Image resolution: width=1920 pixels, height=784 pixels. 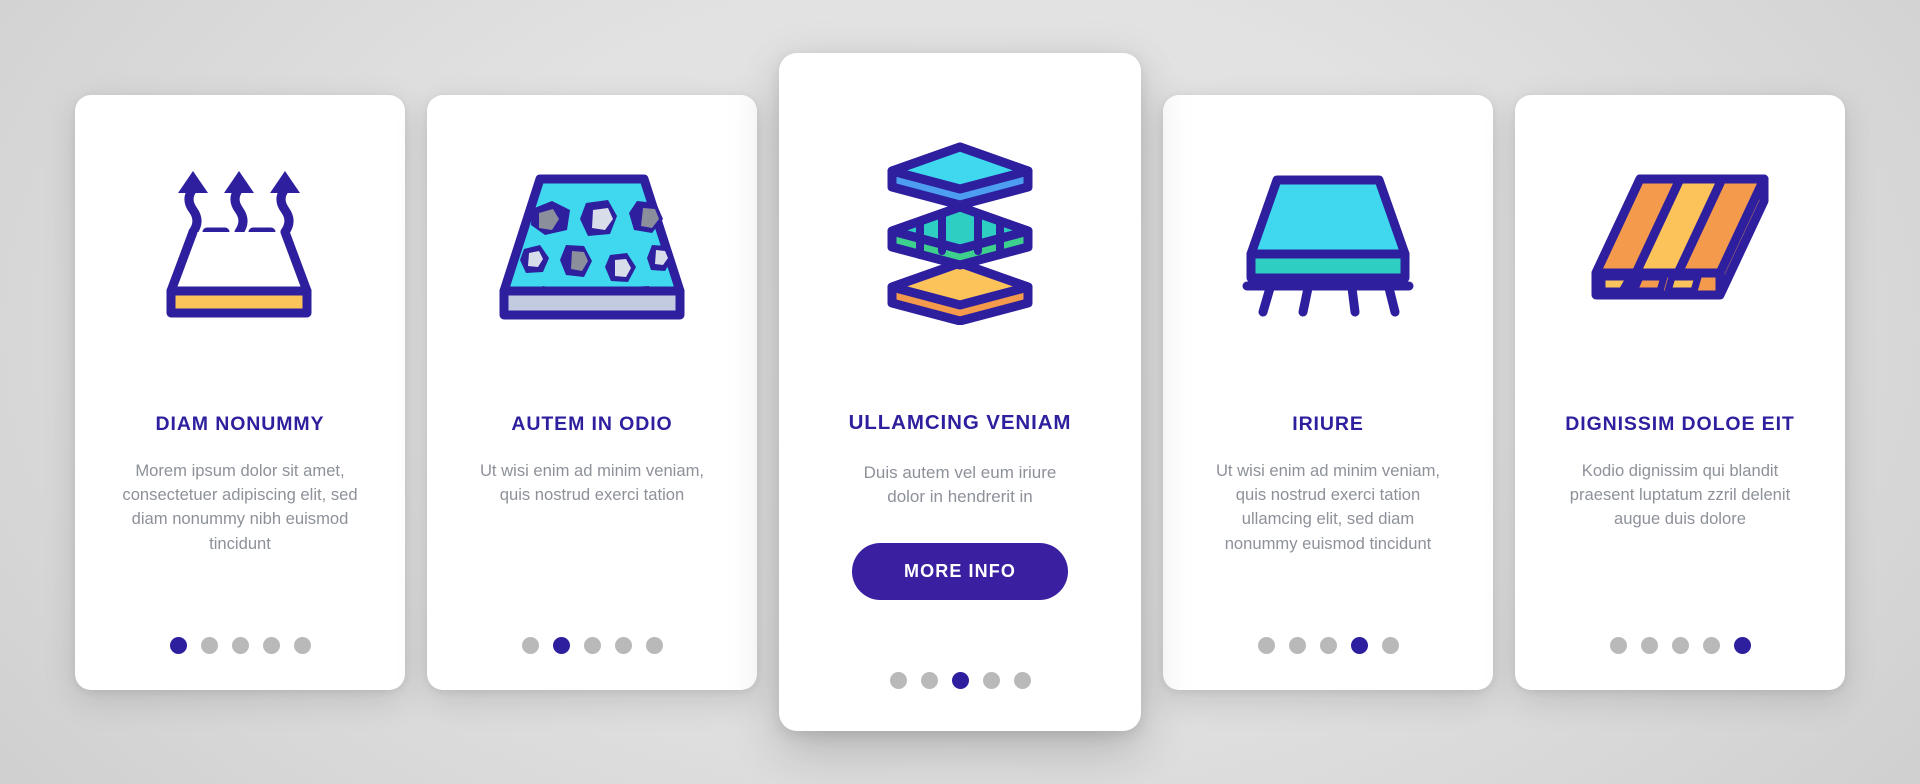 I want to click on wood-plank-floor-icon, so click(x=1680, y=236).